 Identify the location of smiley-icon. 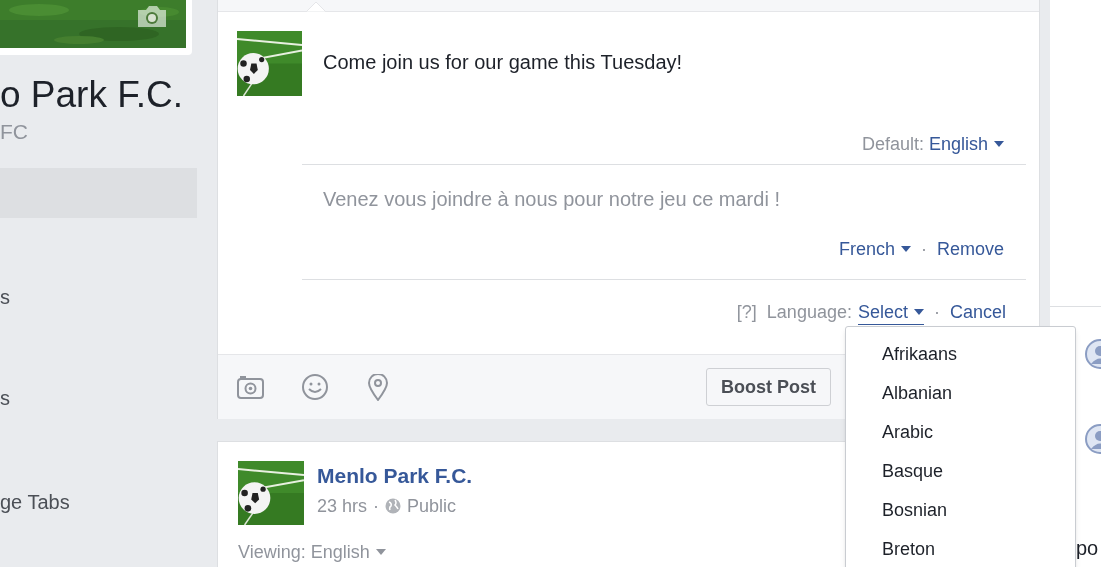
(315, 387).